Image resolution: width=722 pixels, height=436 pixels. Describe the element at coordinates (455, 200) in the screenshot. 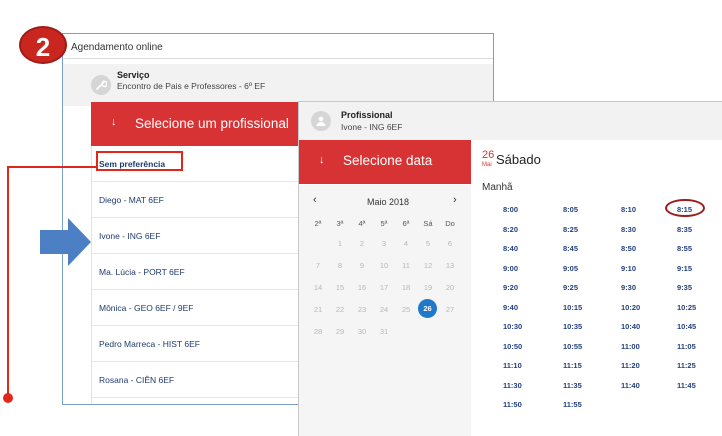

I see `chevron-right-icon: ›` at that location.